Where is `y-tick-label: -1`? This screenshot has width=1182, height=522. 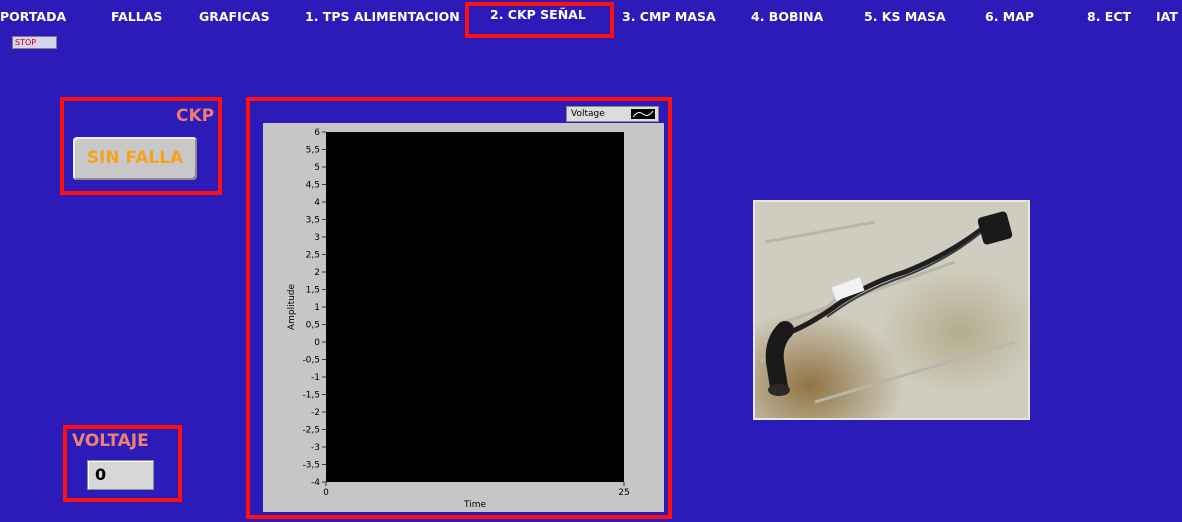 y-tick-label: -1 is located at coordinates (315, 378).